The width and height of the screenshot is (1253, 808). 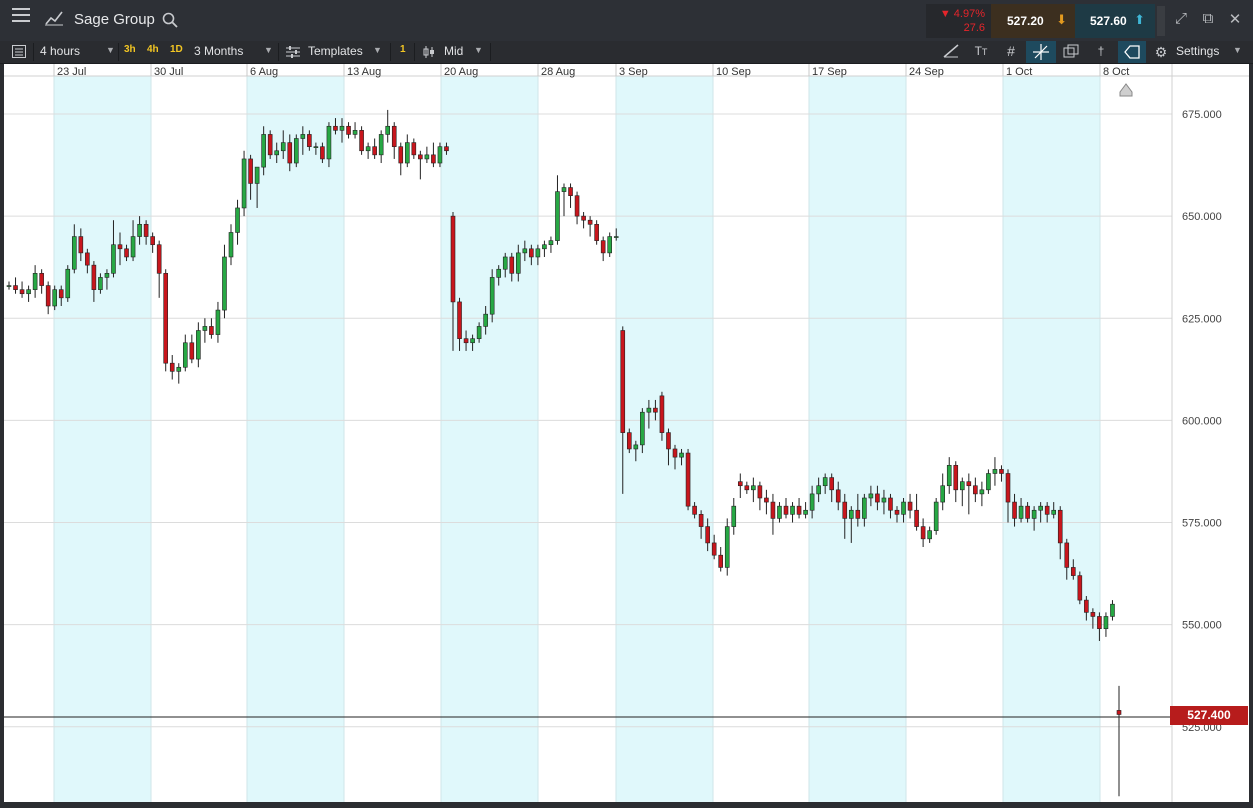 I want to click on grid-icon: #, so click(x=1011, y=52).